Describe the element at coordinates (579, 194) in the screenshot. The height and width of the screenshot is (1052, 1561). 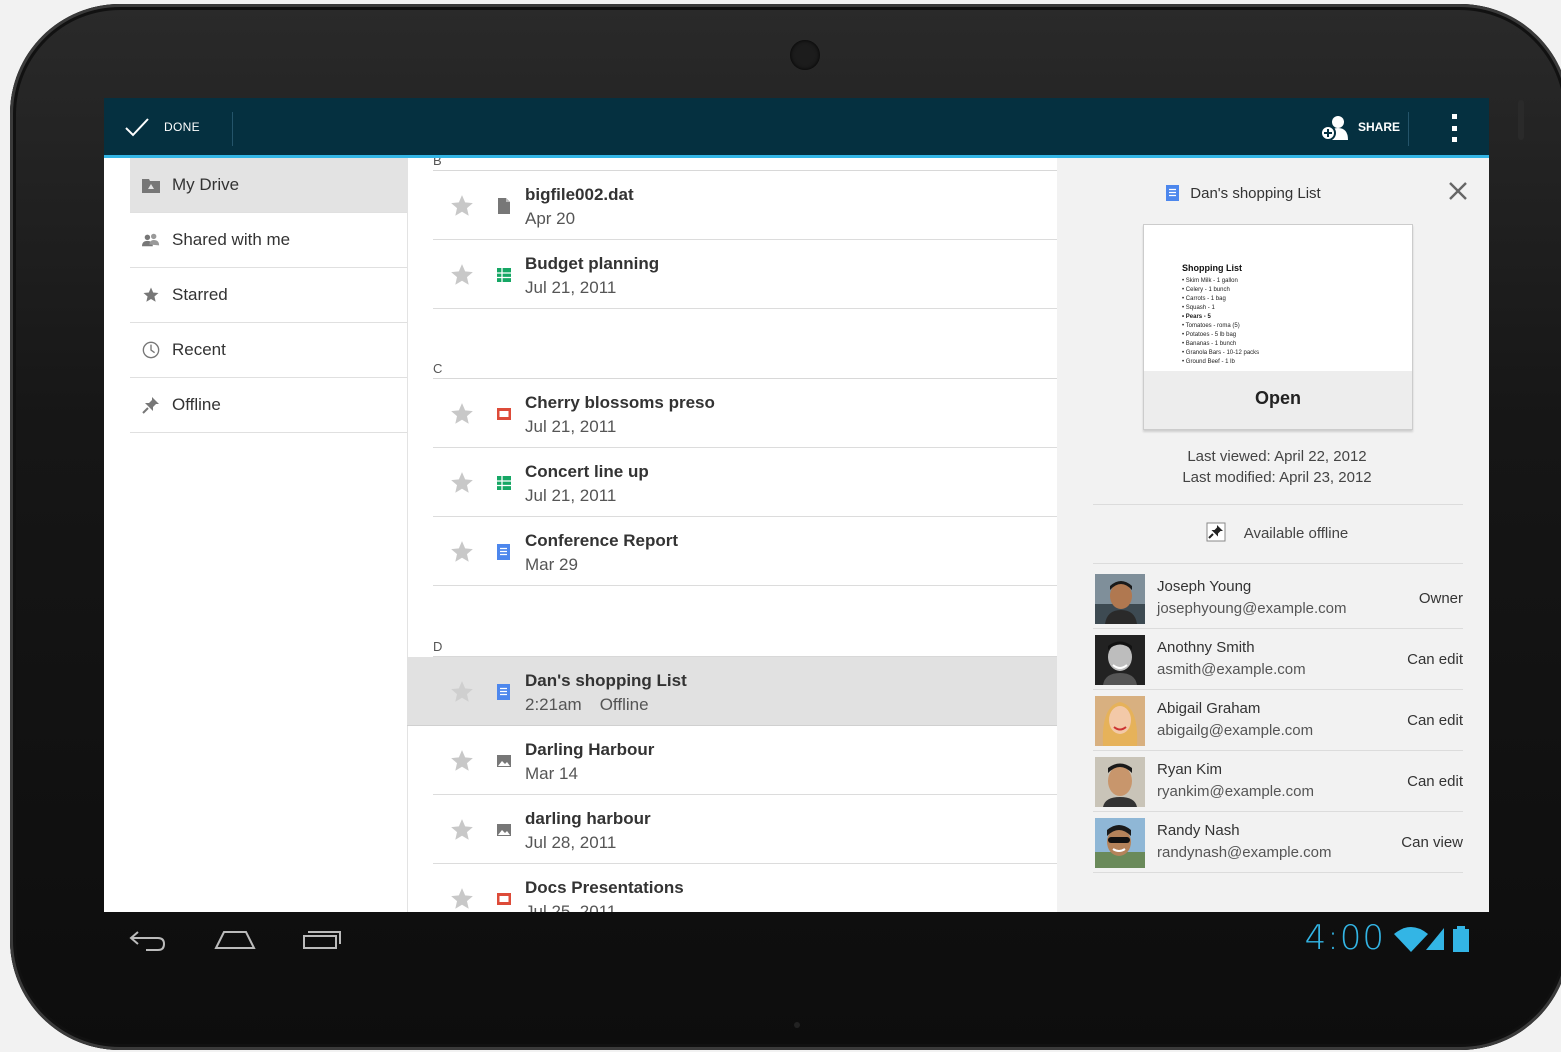
I see `file-name: bigfile002.dat` at that location.